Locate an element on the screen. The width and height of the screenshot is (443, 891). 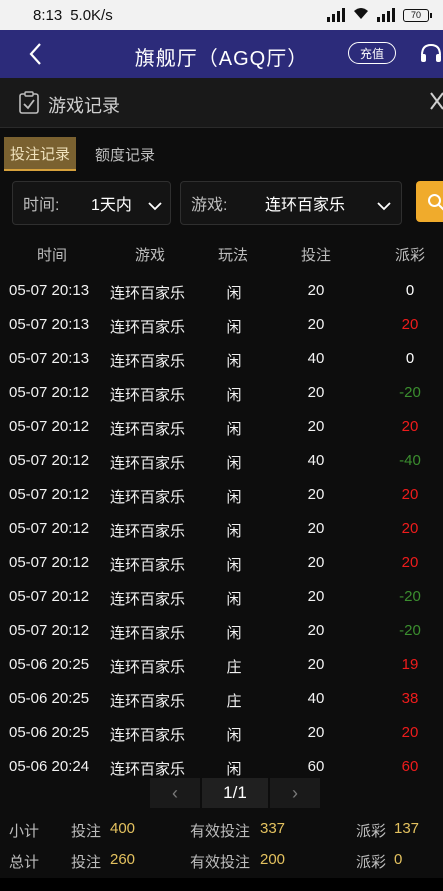
section-header: 游戏记录 is located at coordinates (221, 103).